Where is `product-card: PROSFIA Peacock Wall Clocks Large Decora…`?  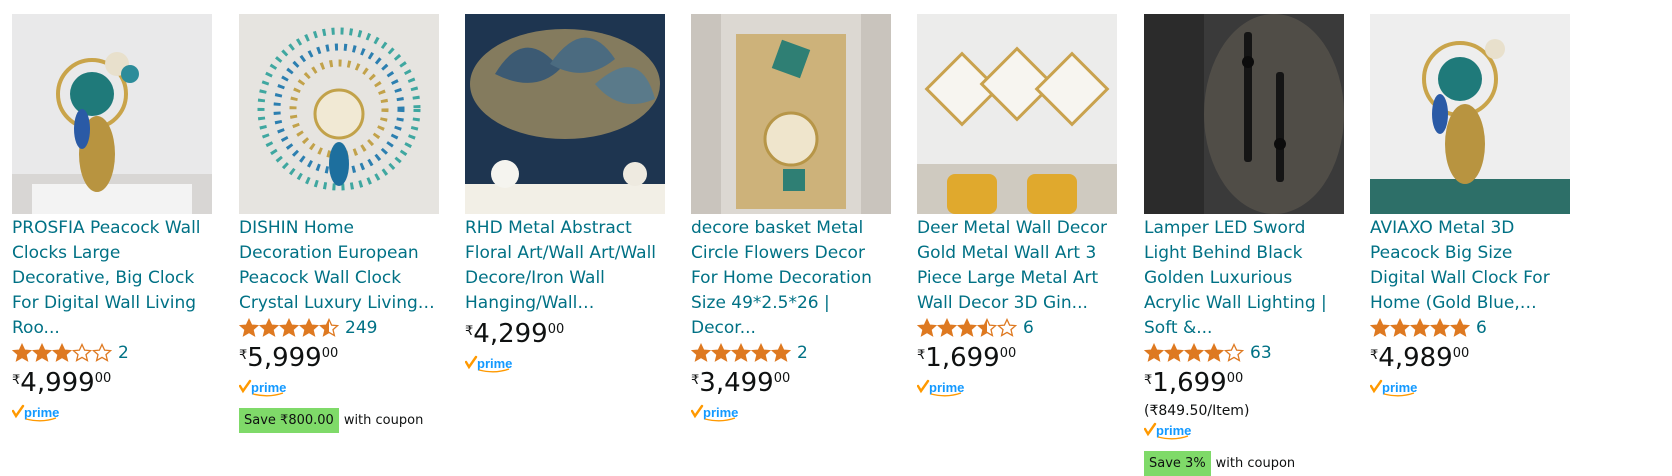
product-card: PROSFIA Peacock Wall Clocks Large Decora… is located at coordinates (112, 218).